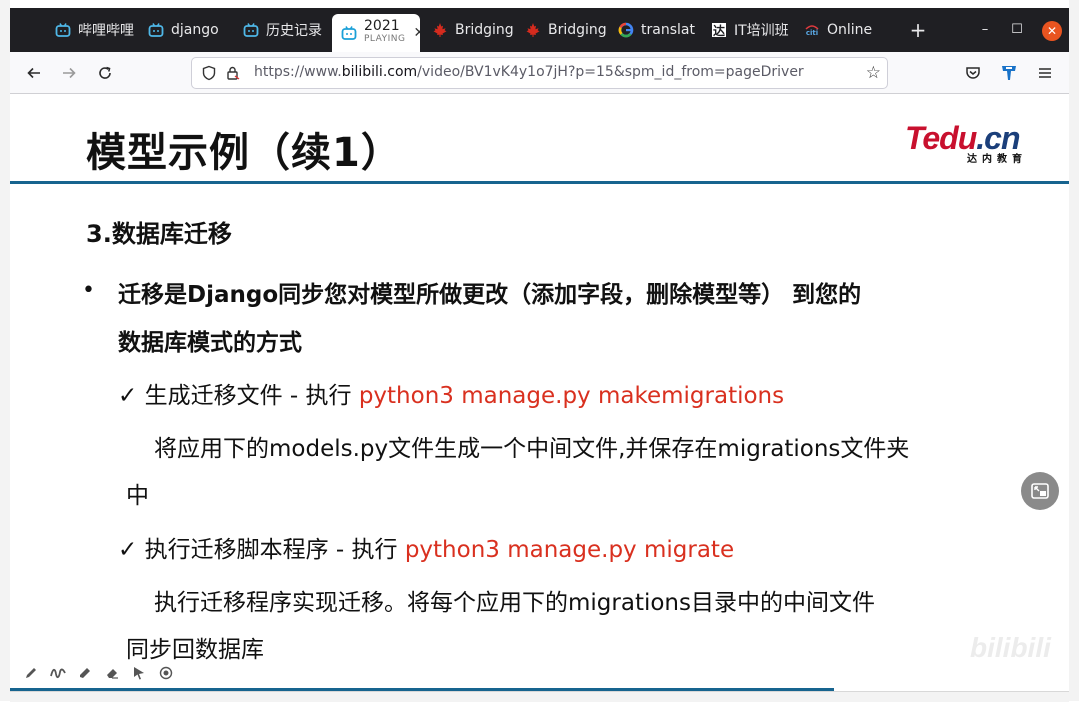 This screenshot has height=702, width=1079. I want to click on description-line: 同步回数据库, so click(195, 650).